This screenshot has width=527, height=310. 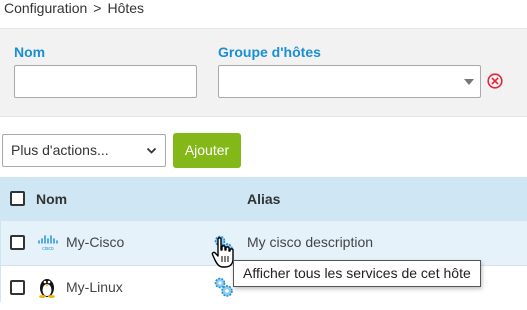 I want to click on hostgroup-filter-select, so click(x=349, y=81).